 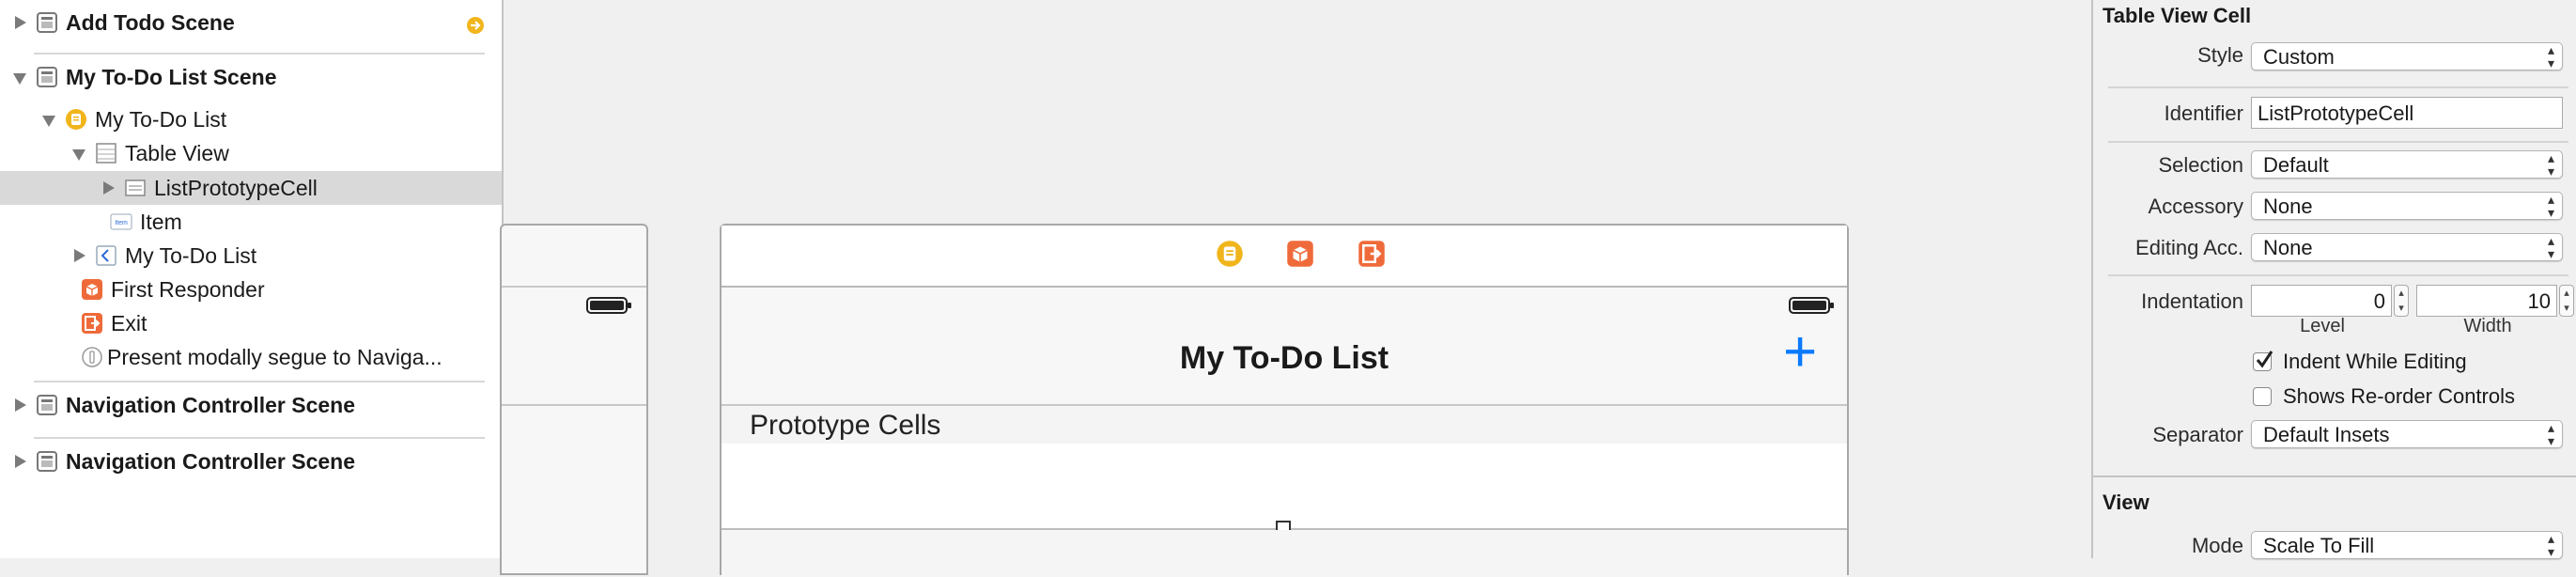 What do you see at coordinates (2322, 326) in the screenshot?
I see `level-caption: Level` at bounding box center [2322, 326].